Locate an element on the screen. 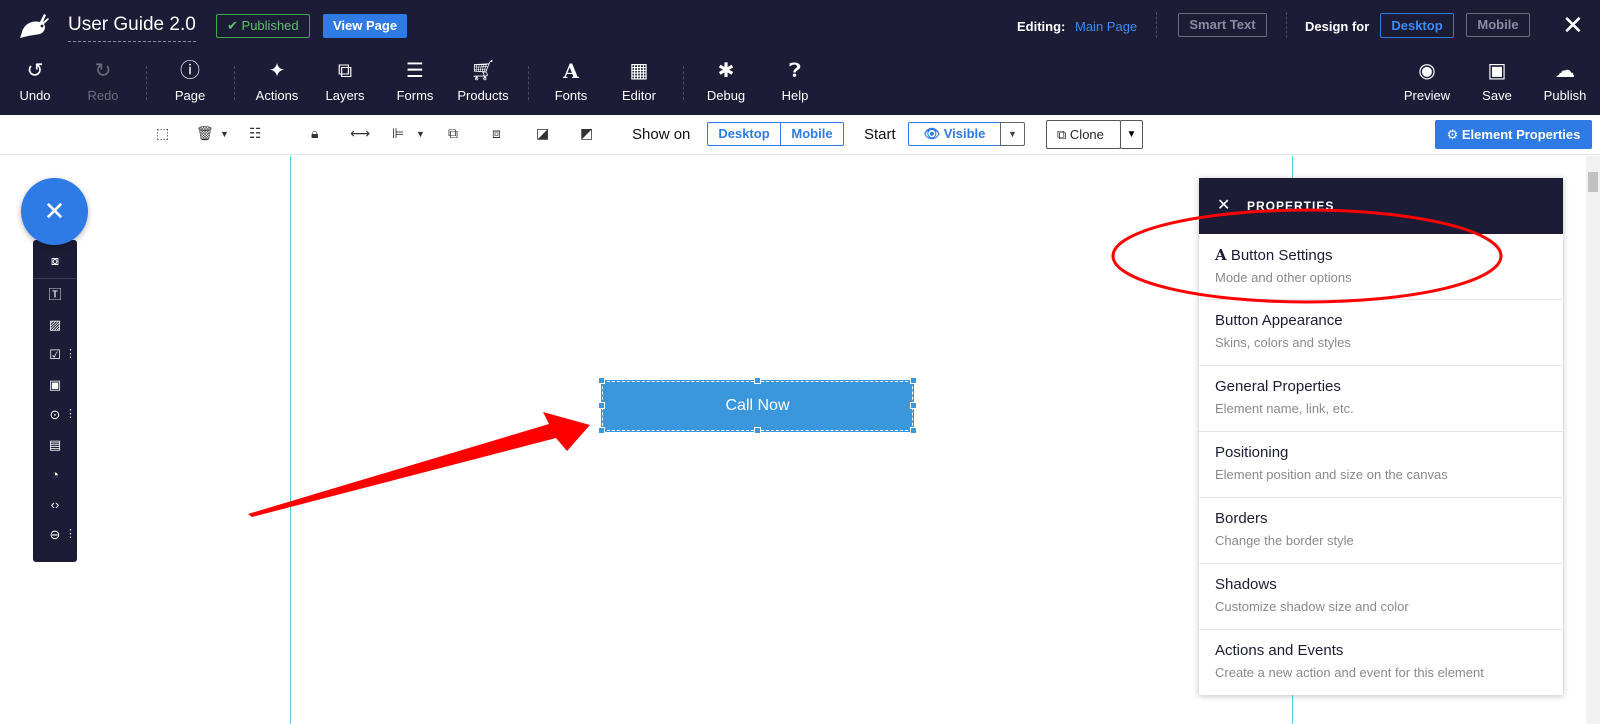 The image size is (1600, 724). call-now-button: Call Now is located at coordinates (757, 406).